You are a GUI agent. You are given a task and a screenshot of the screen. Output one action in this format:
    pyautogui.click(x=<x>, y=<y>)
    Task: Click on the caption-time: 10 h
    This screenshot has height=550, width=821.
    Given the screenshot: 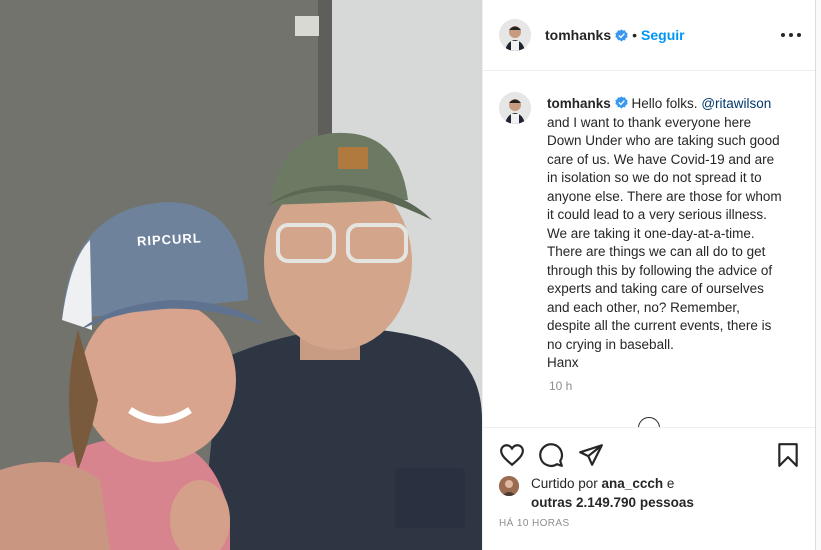 What is the action you would take?
    pyautogui.click(x=560, y=386)
    